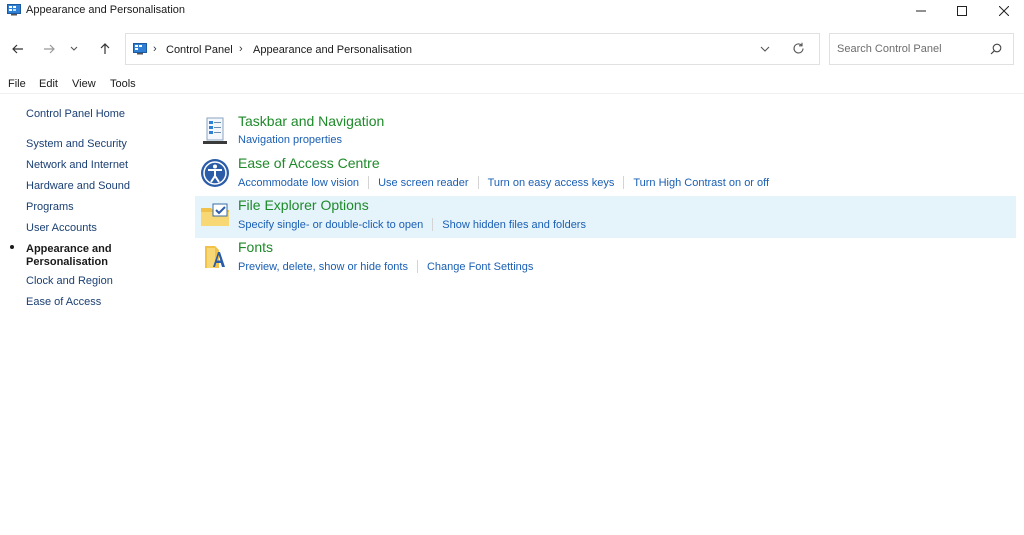 The image size is (1024, 535). What do you see at coordinates (480, 267) in the screenshot?
I see `link-change-font-settings: Change Font Settings` at bounding box center [480, 267].